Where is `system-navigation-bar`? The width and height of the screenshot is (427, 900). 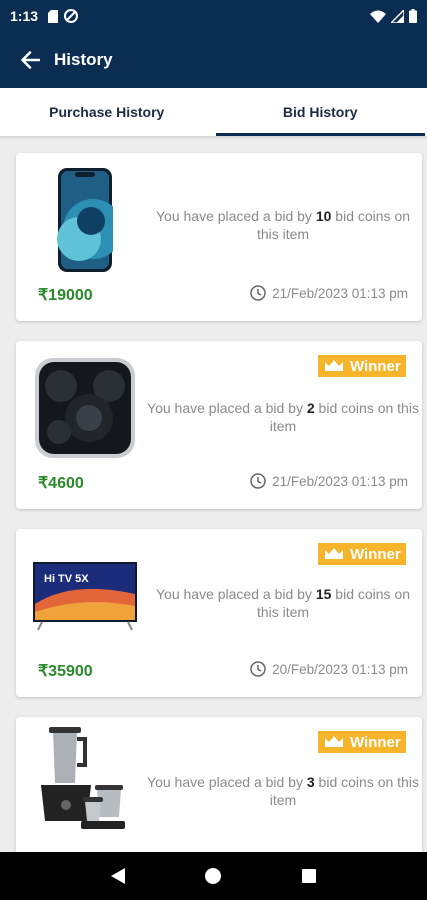
system-navigation-bar is located at coordinates (213, 876).